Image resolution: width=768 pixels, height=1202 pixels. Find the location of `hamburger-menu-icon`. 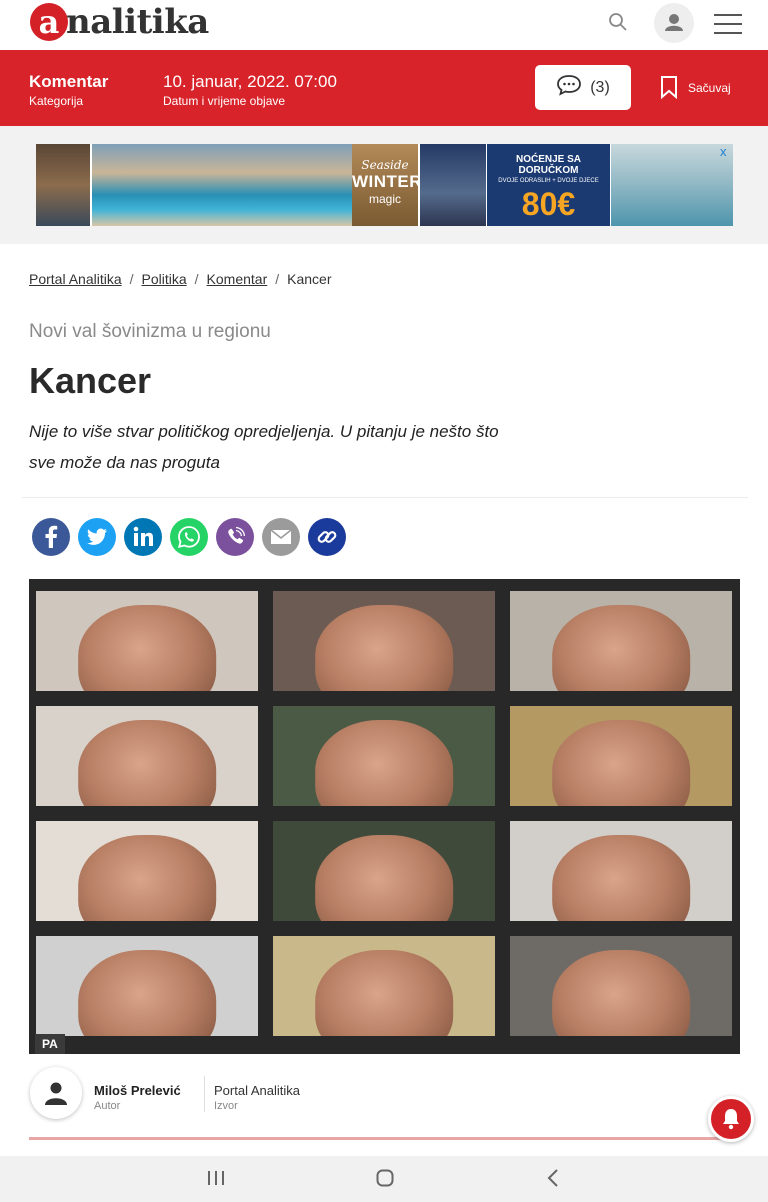

hamburger-menu-icon is located at coordinates (728, 24).